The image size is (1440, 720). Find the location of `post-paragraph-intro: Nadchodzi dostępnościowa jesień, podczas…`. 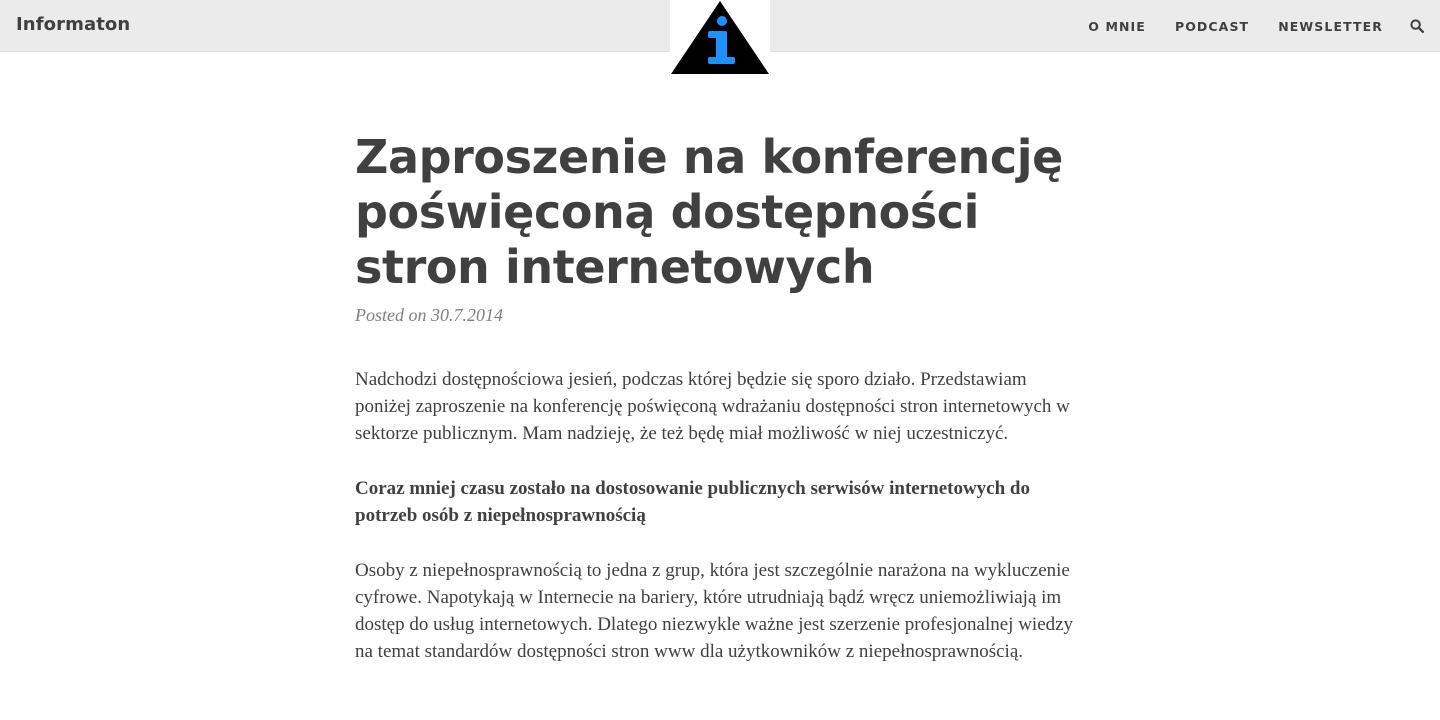

post-paragraph-intro: Nadchodzi dostępnościowa jesień, podczas… is located at coordinates (712, 406).